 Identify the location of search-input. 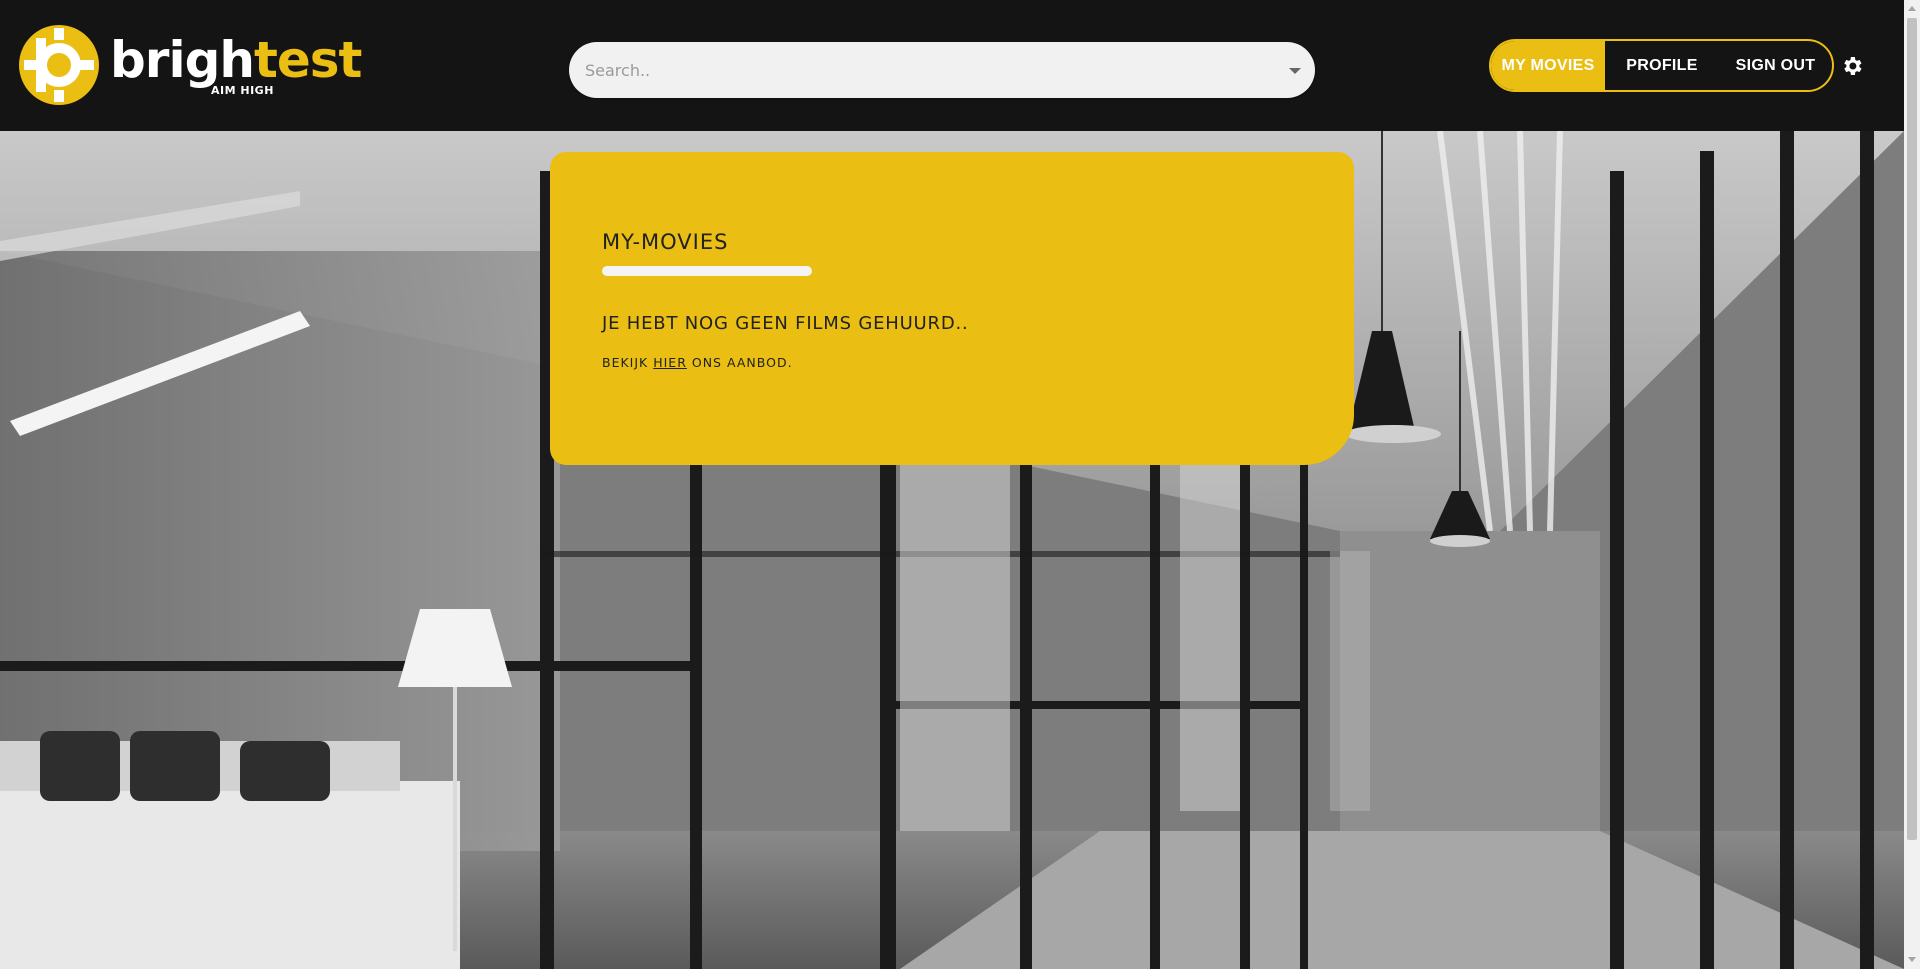
(925, 70).